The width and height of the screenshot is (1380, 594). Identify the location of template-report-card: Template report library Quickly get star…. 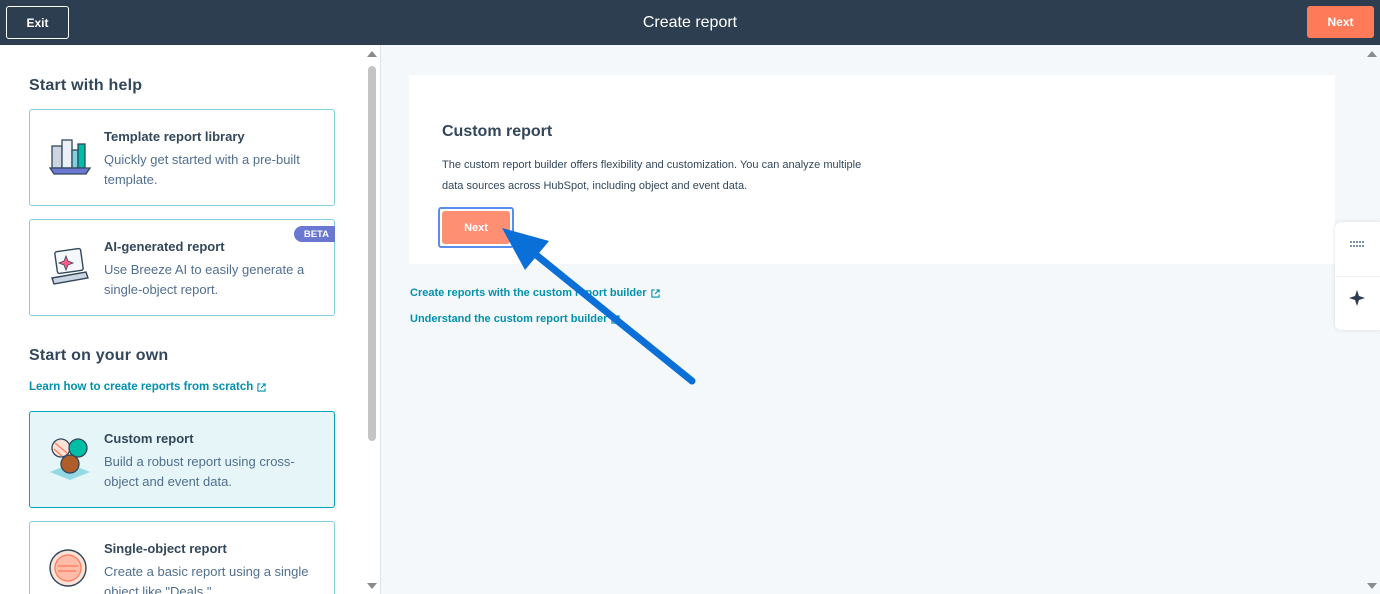
(182, 157).